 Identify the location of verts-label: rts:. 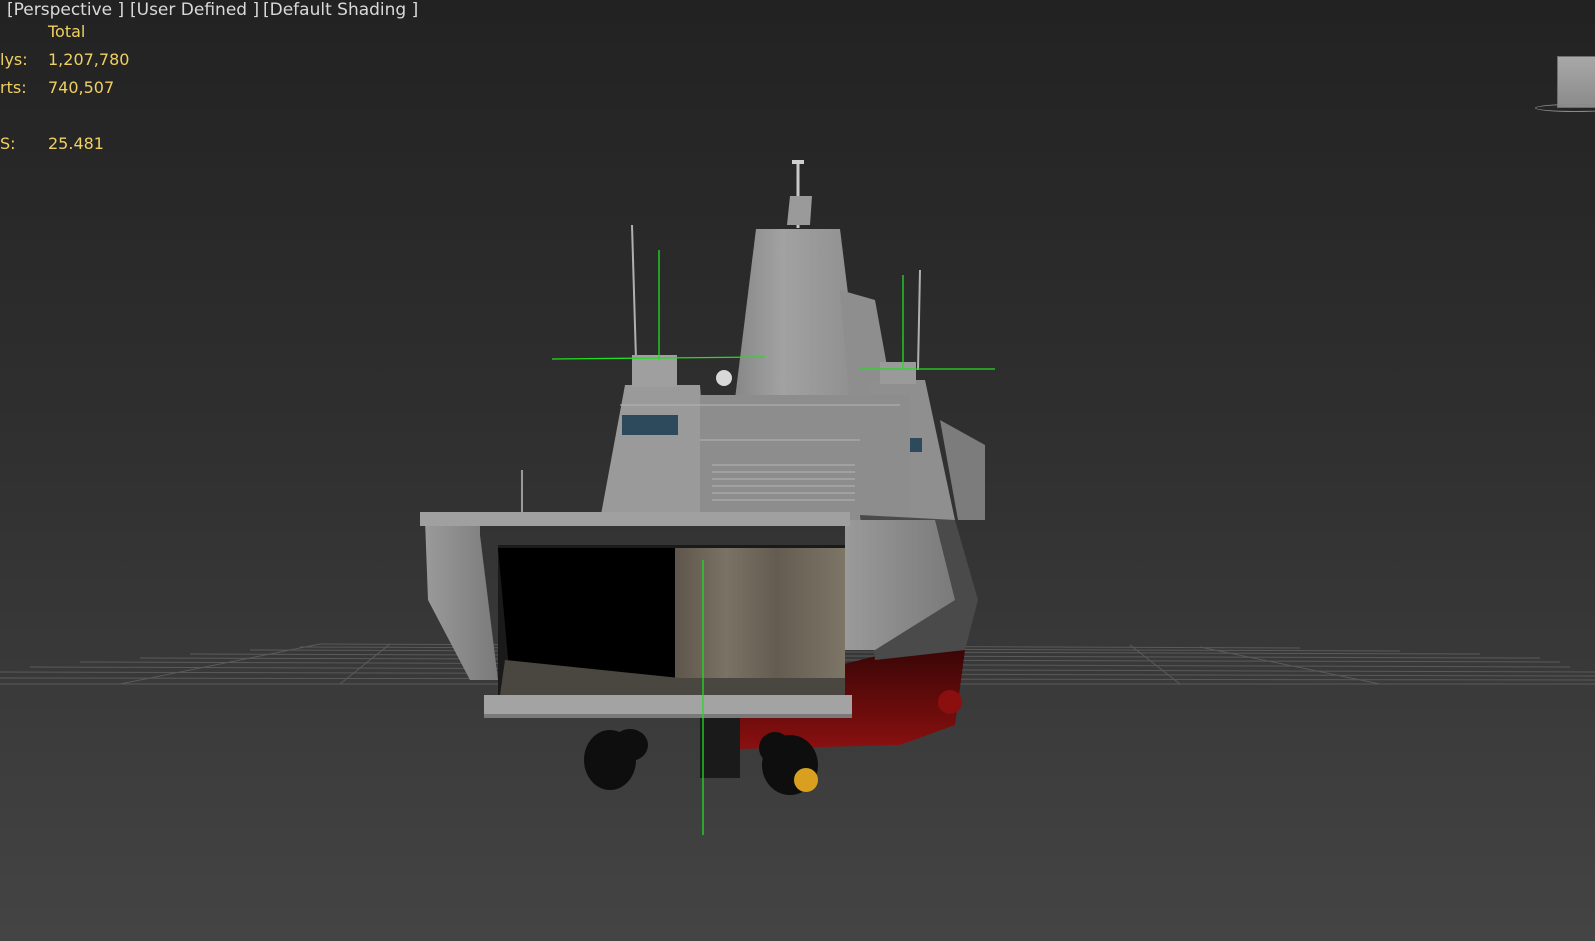
(13, 87).